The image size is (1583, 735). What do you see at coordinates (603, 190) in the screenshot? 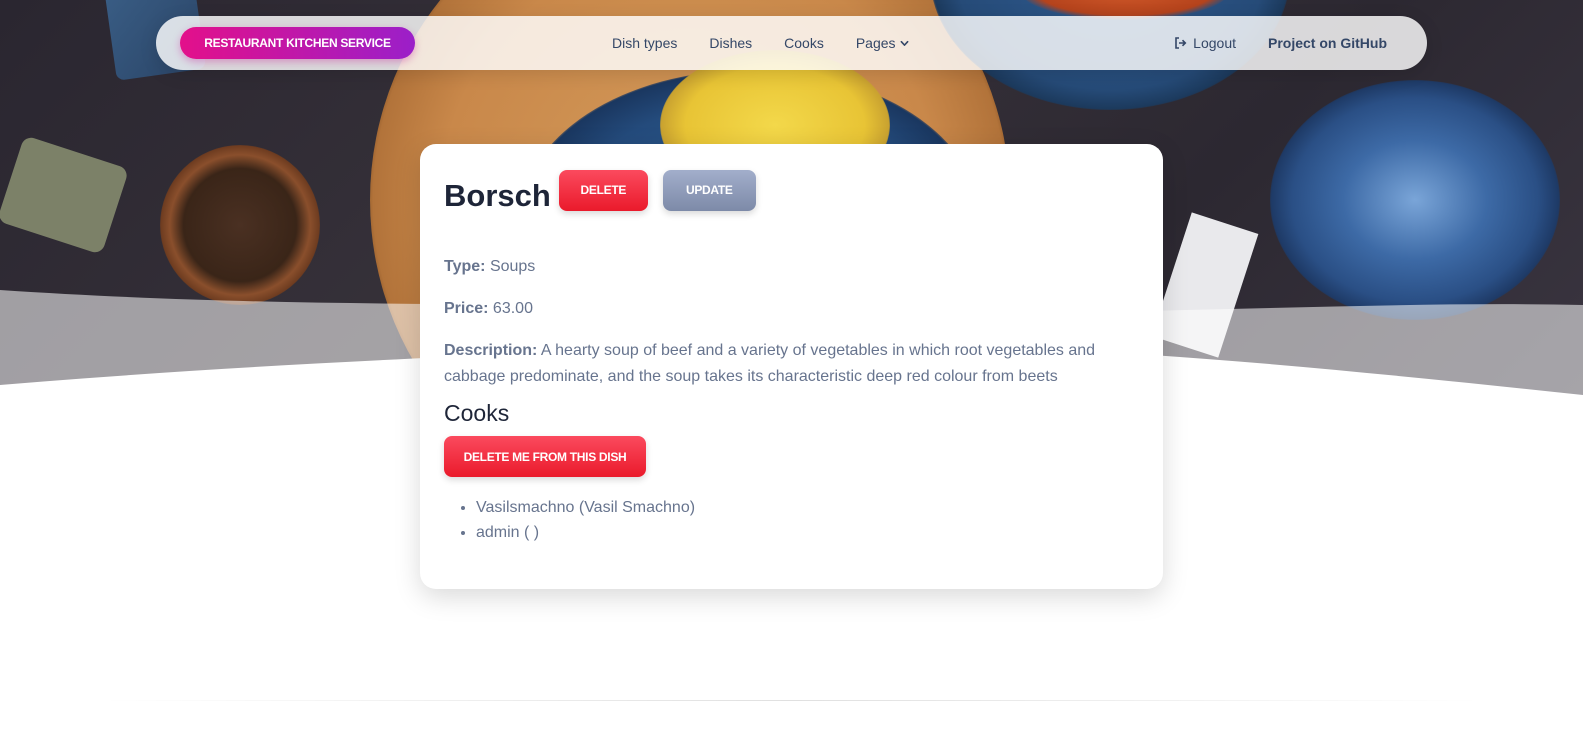
I see `delete-button: DELETE` at bounding box center [603, 190].